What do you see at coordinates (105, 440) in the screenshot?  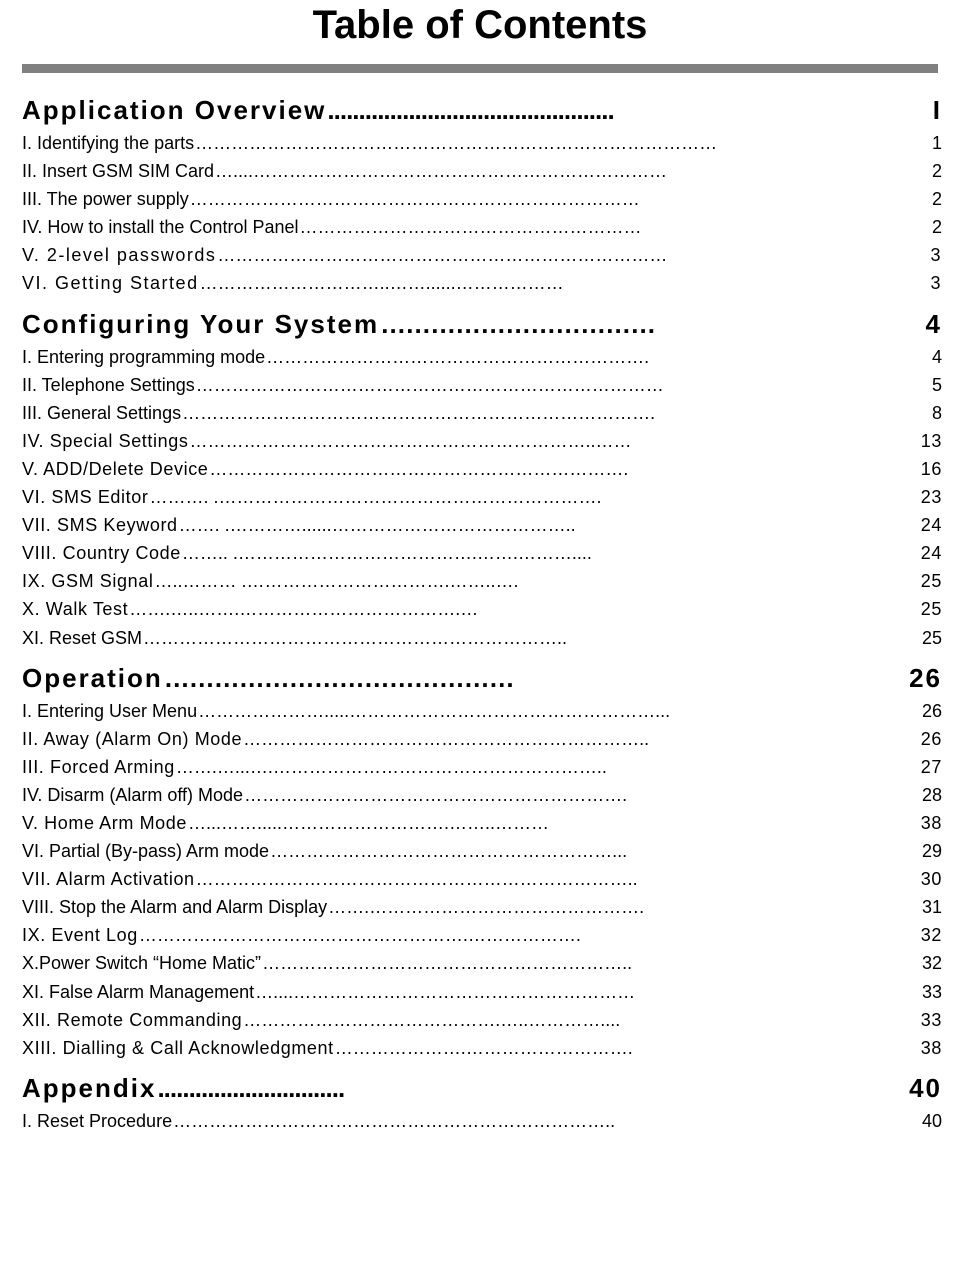 I see `toc-entry-label: IV. Special Settings` at bounding box center [105, 440].